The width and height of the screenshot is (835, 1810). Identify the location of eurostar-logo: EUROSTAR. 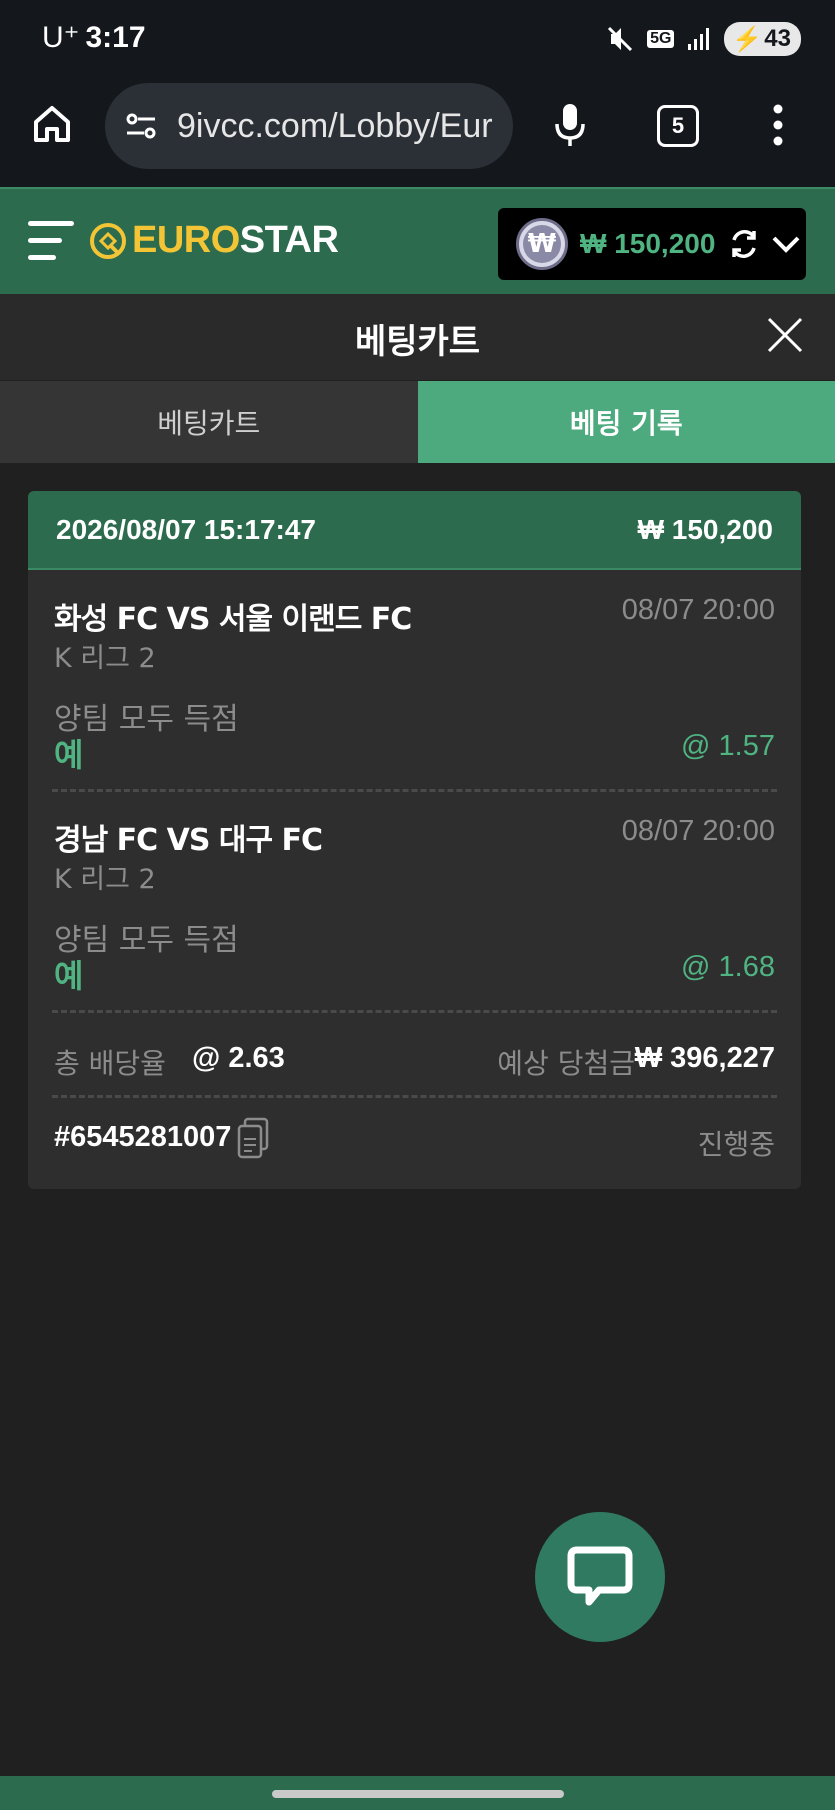
(213, 240).